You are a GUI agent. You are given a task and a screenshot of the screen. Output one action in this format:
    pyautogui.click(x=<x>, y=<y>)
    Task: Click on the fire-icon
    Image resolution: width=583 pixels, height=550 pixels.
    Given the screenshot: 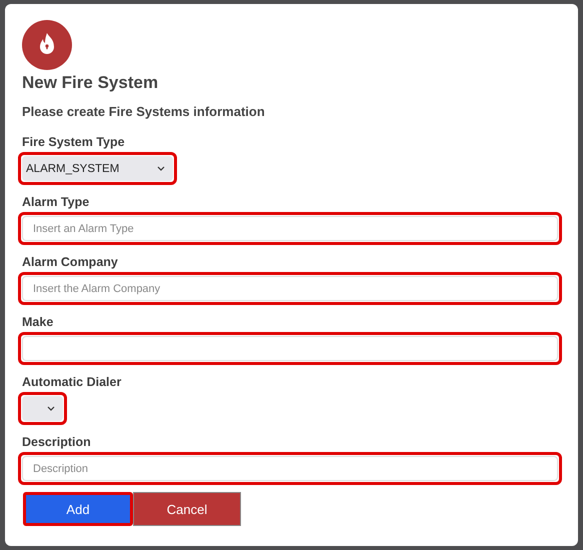 What is the action you would take?
    pyautogui.click(x=47, y=45)
    